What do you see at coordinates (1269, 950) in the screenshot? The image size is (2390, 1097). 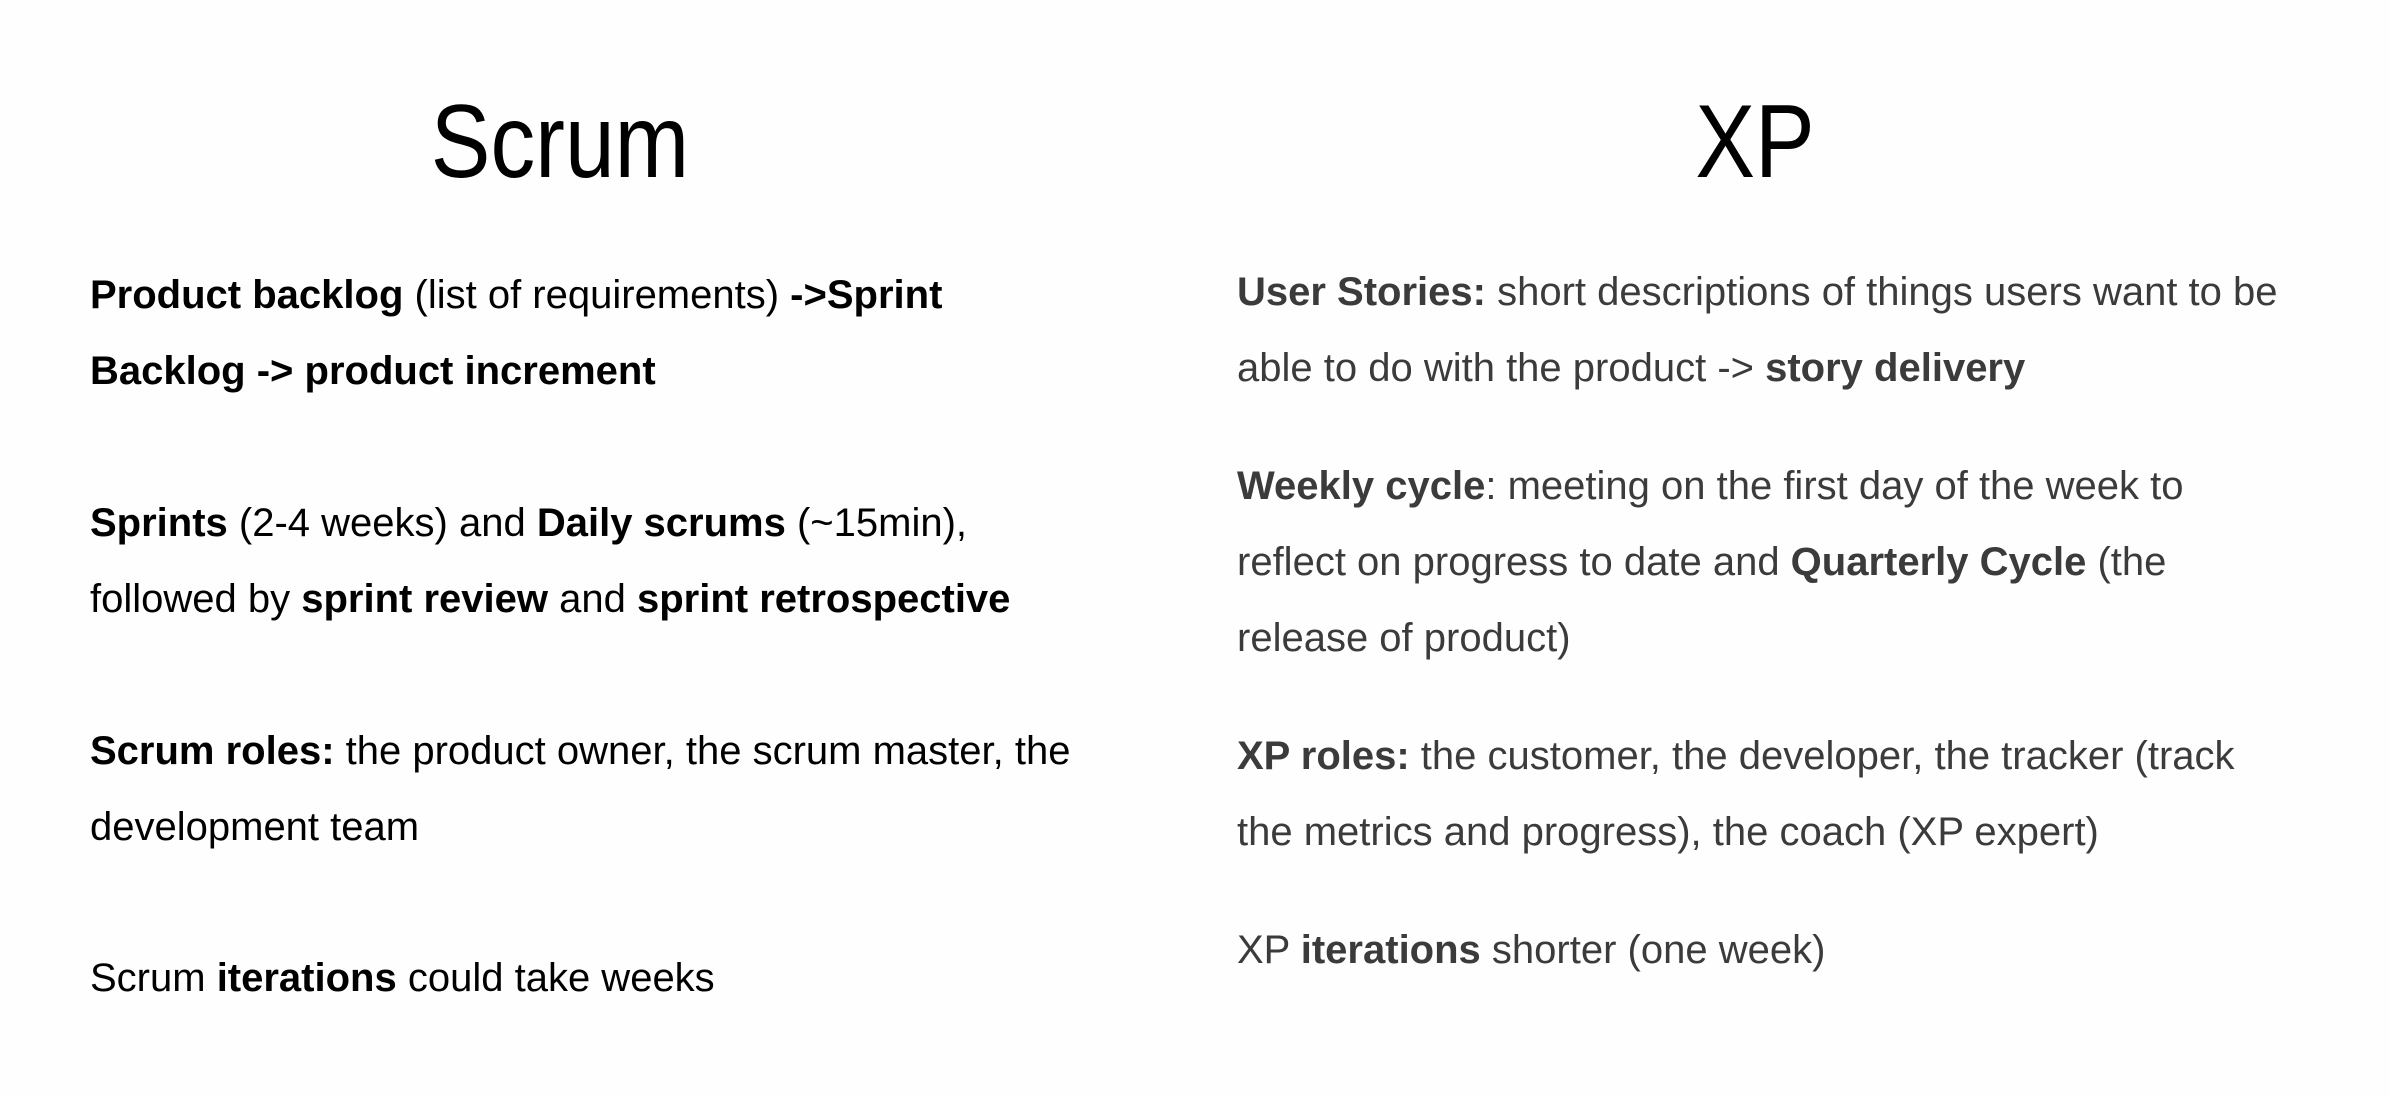 I see `text: XP` at bounding box center [1269, 950].